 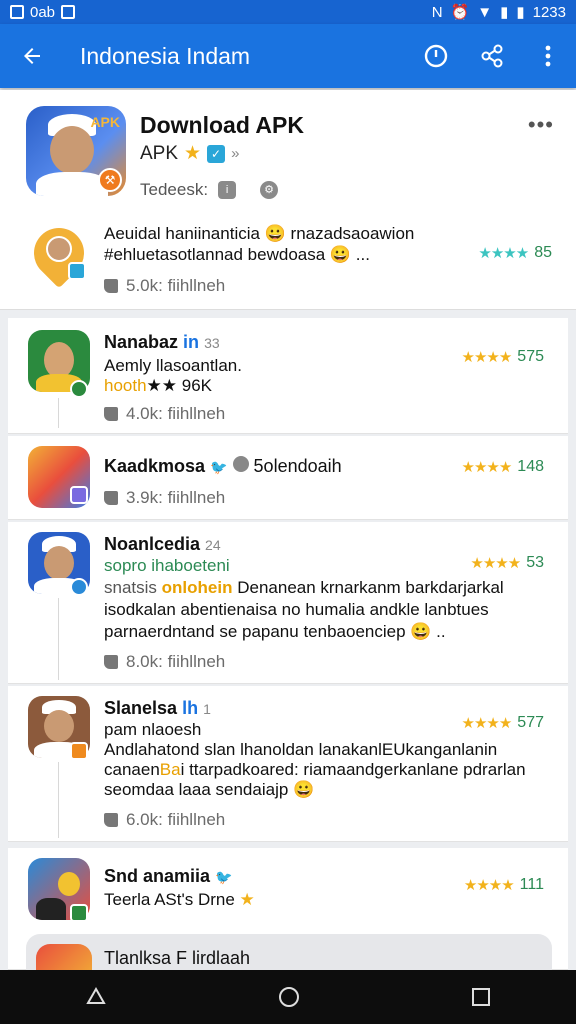 I want to click on more-options-button, so click(x=548, y=56).